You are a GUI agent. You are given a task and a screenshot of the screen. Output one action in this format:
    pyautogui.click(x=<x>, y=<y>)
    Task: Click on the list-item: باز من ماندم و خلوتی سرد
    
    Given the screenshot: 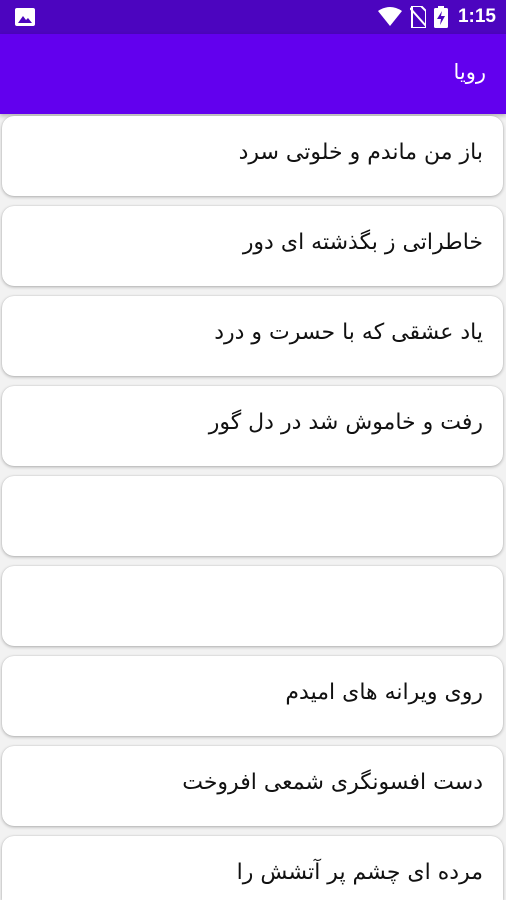 What is the action you would take?
    pyautogui.click(x=252, y=156)
    